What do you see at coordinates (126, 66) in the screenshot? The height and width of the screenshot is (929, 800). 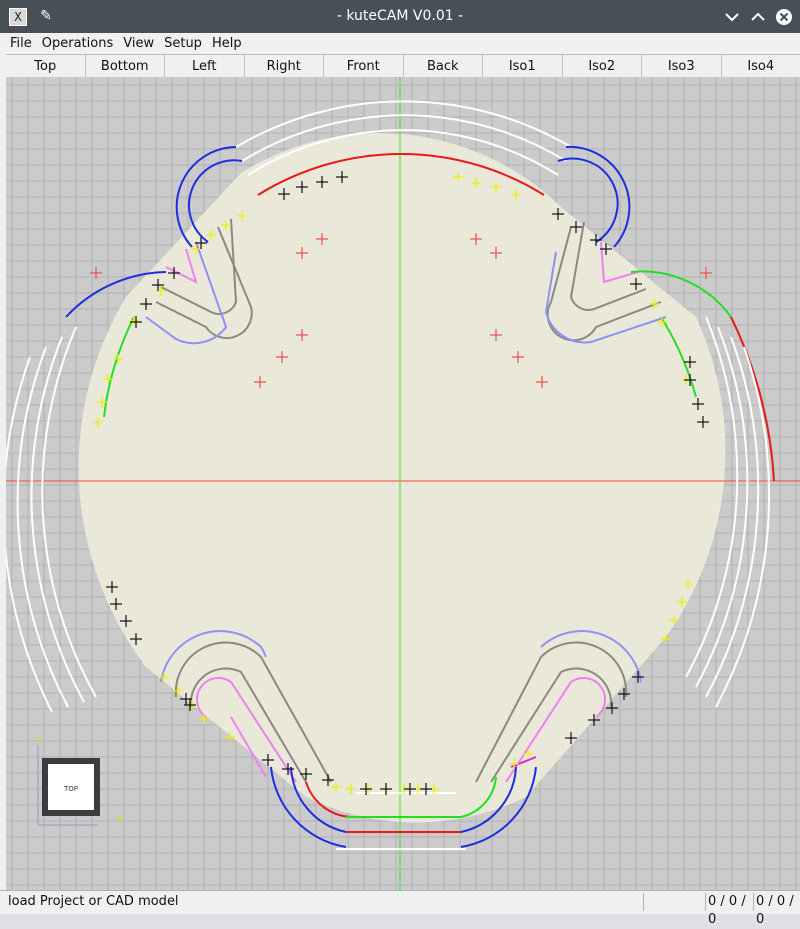 I see `view-bottom-button: Bottom` at bounding box center [126, 66].